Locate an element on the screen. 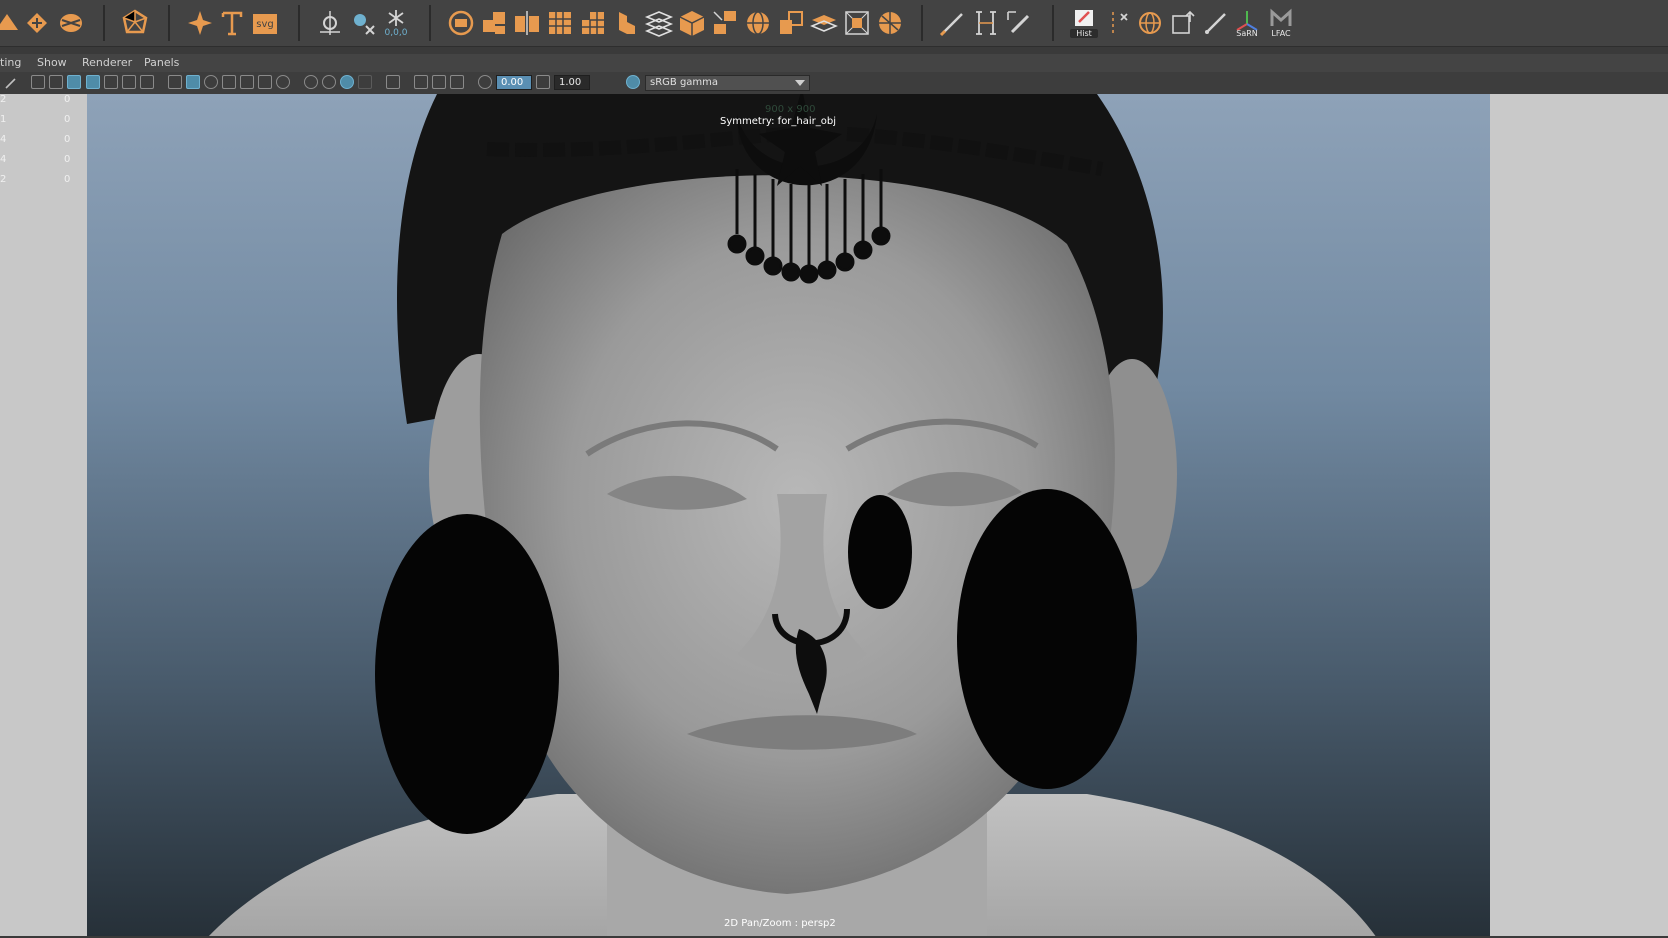 Image resolution: width=1668 pixels, height=938 pixels. resolution-gate-icon is located at coordinates (74, 82).